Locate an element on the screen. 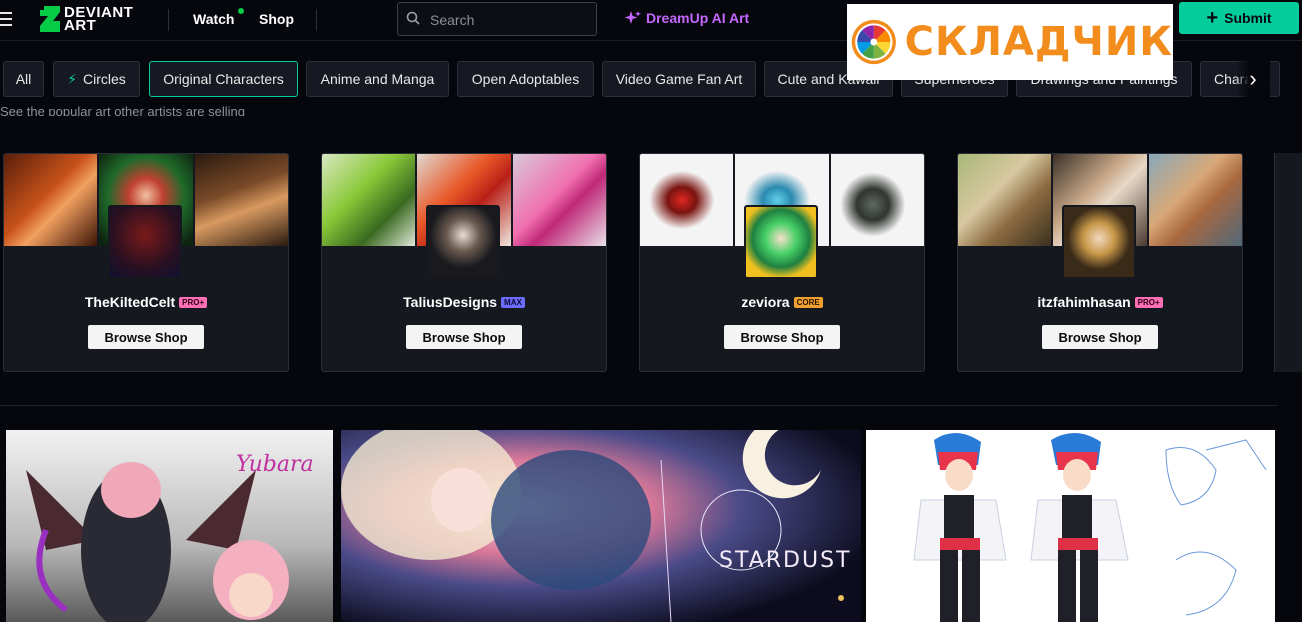  chip-open-adoptables: Open Adoptables is located at coordinates (525, 79).